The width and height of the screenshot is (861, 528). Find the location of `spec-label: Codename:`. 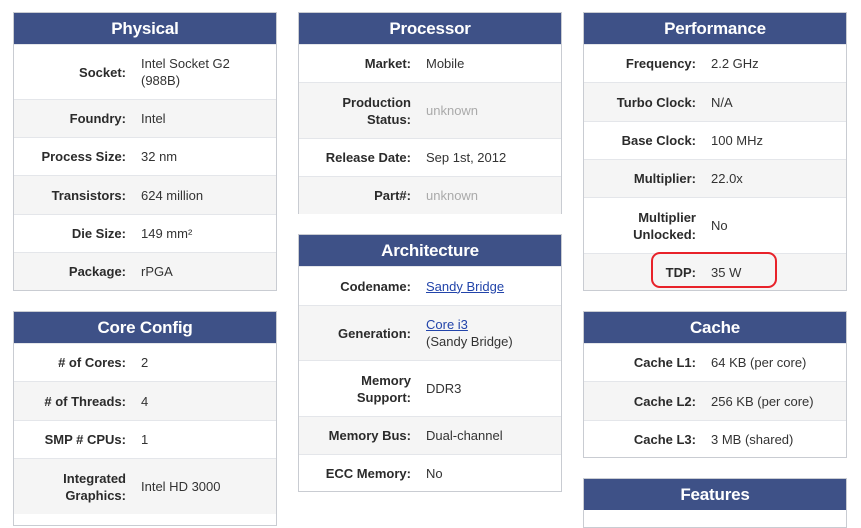

spec-label: Codename: is located at coordinates (375, 286).